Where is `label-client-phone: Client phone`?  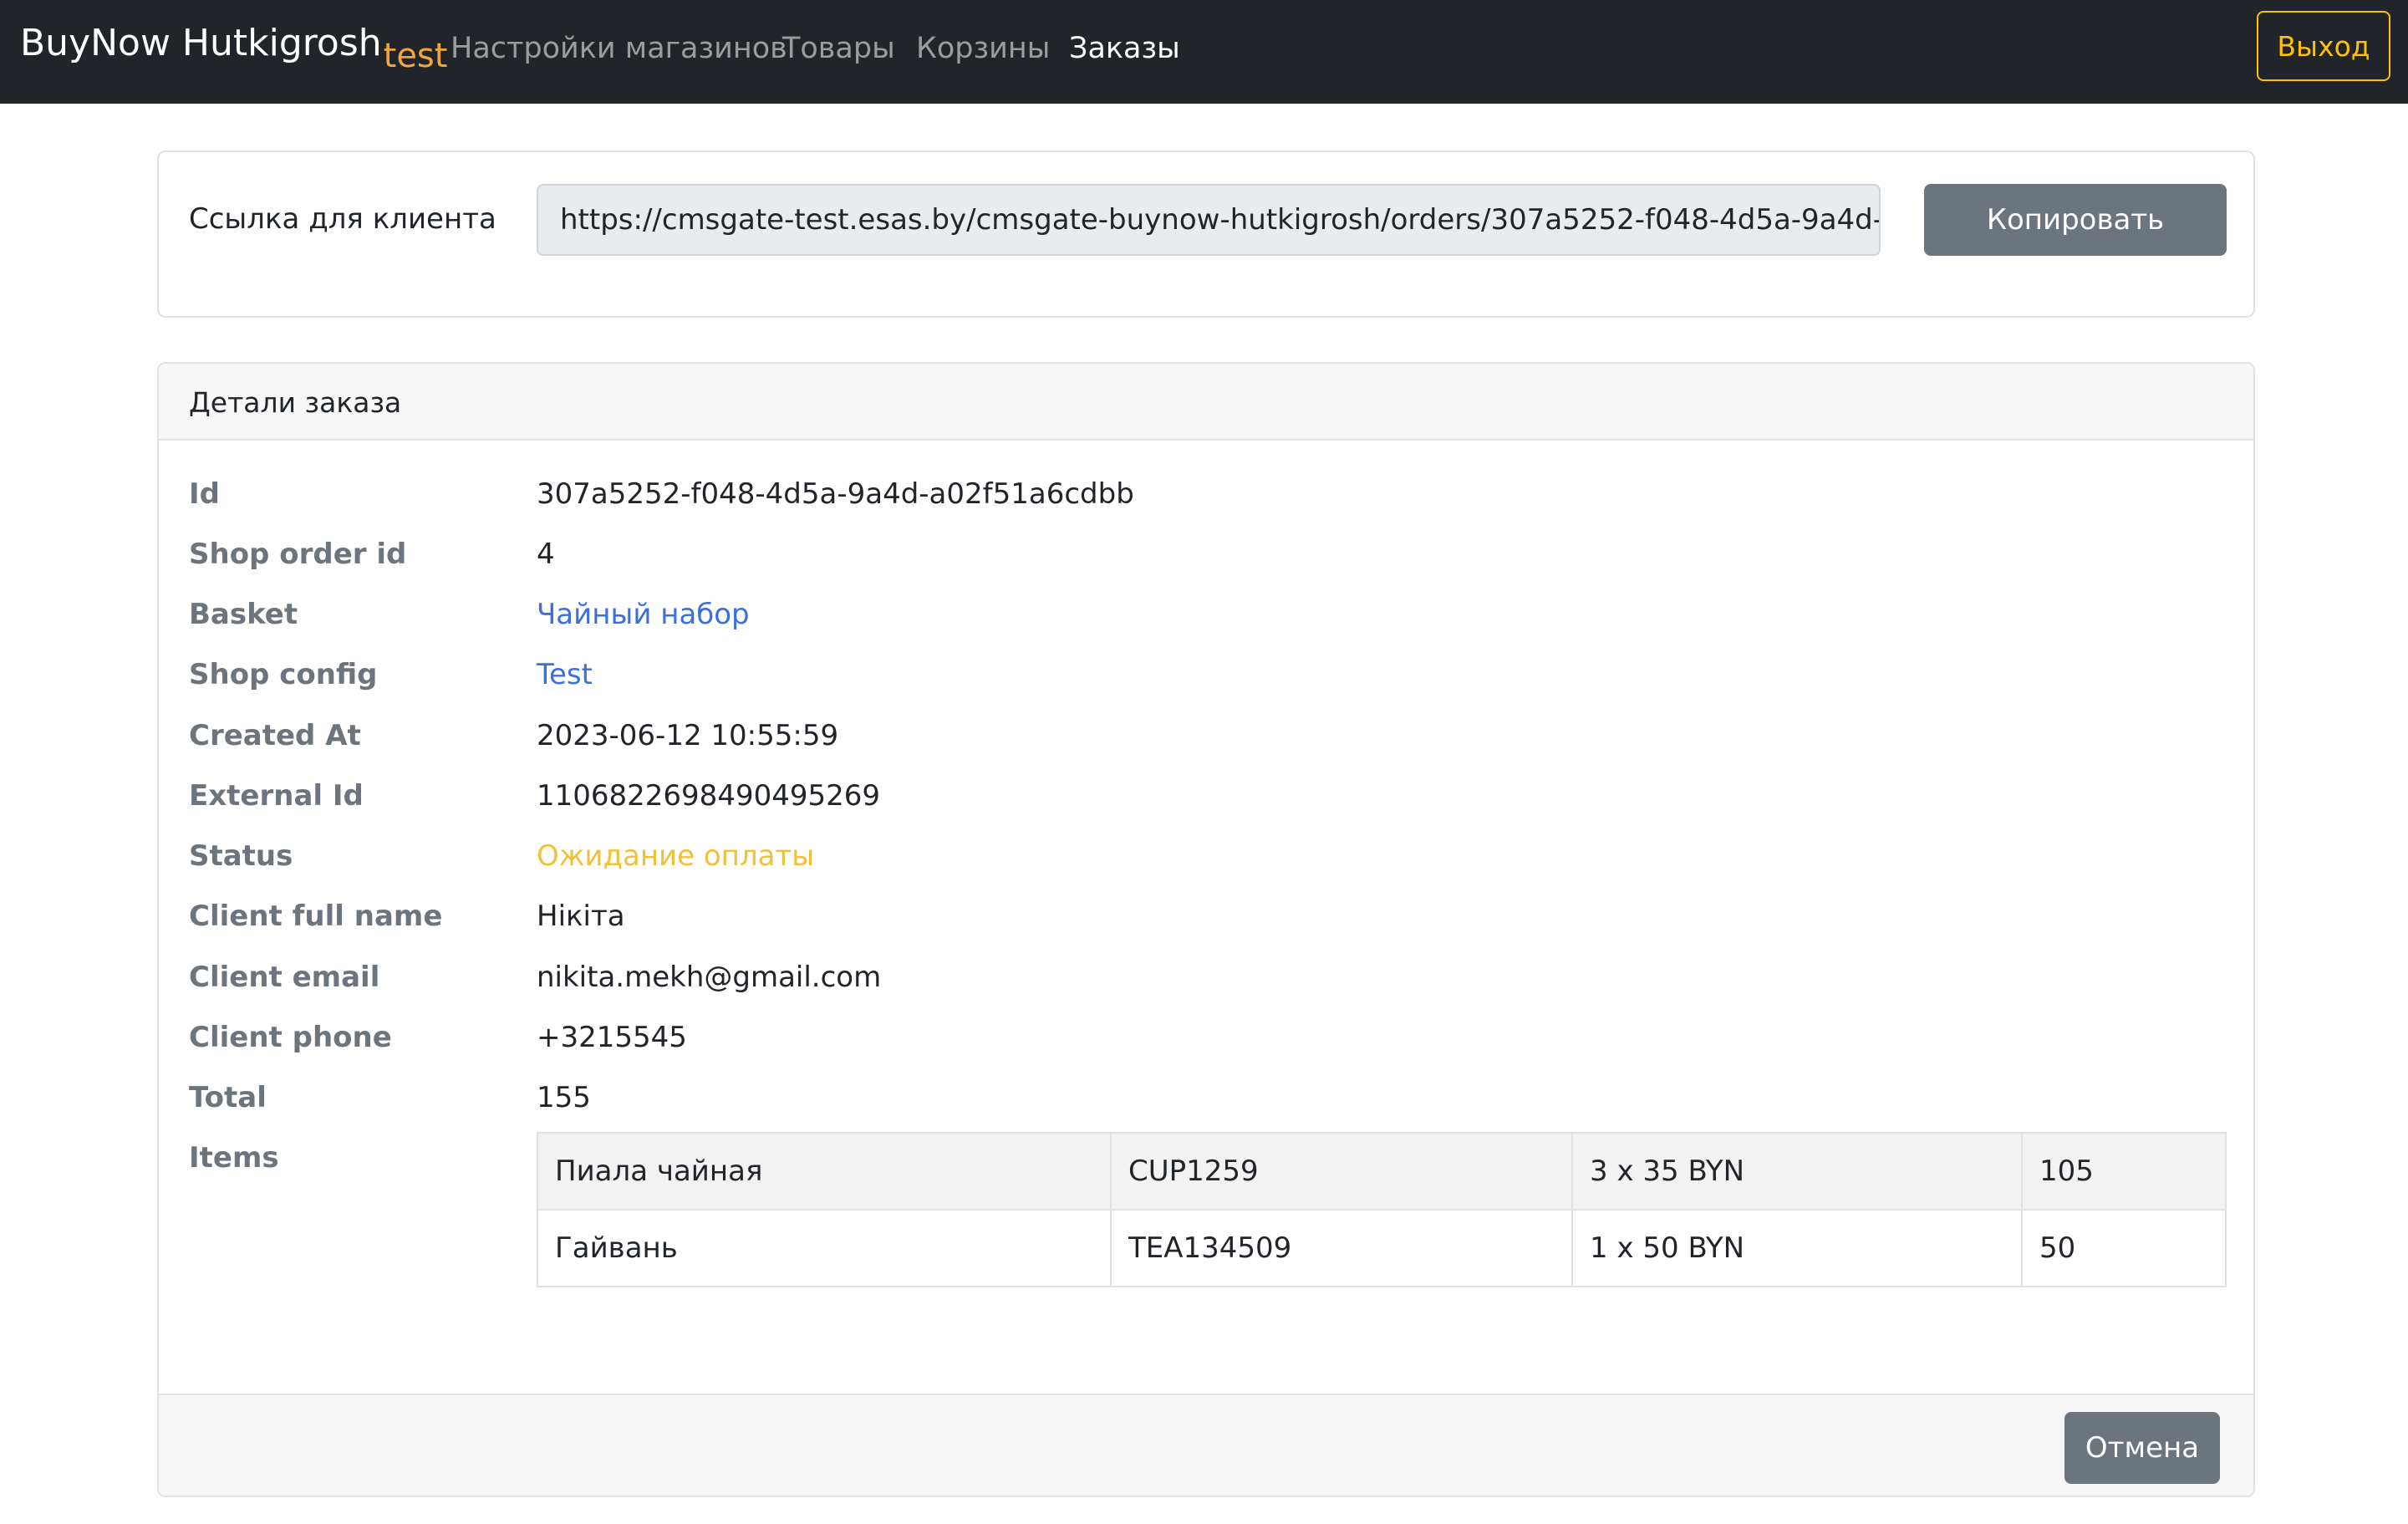 label-client-phone: Client phone is located at coordinates (290, 1037).